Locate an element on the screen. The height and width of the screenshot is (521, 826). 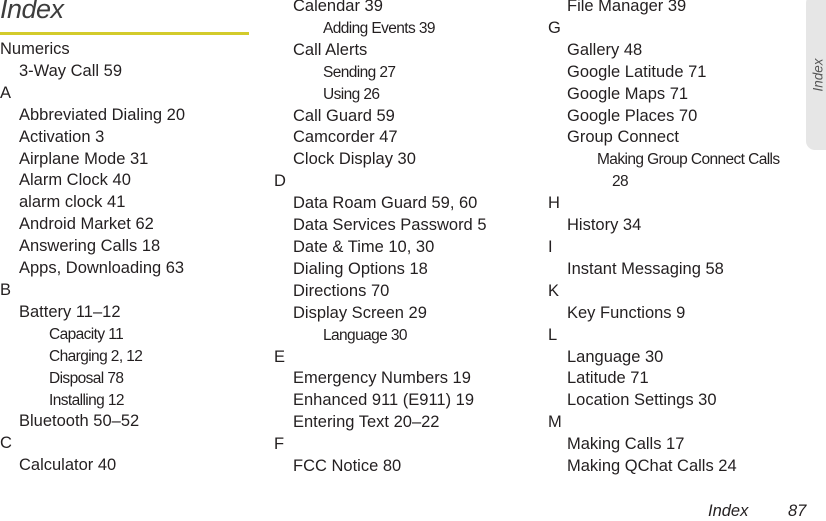
index-letter-heading: Numerics is located at coordinates (35, 49).